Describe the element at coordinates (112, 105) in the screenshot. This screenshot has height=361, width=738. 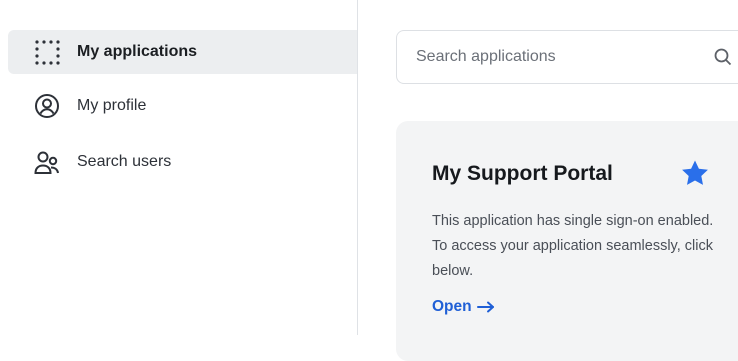
I see `sidebar-item-label: My profile` at that location.